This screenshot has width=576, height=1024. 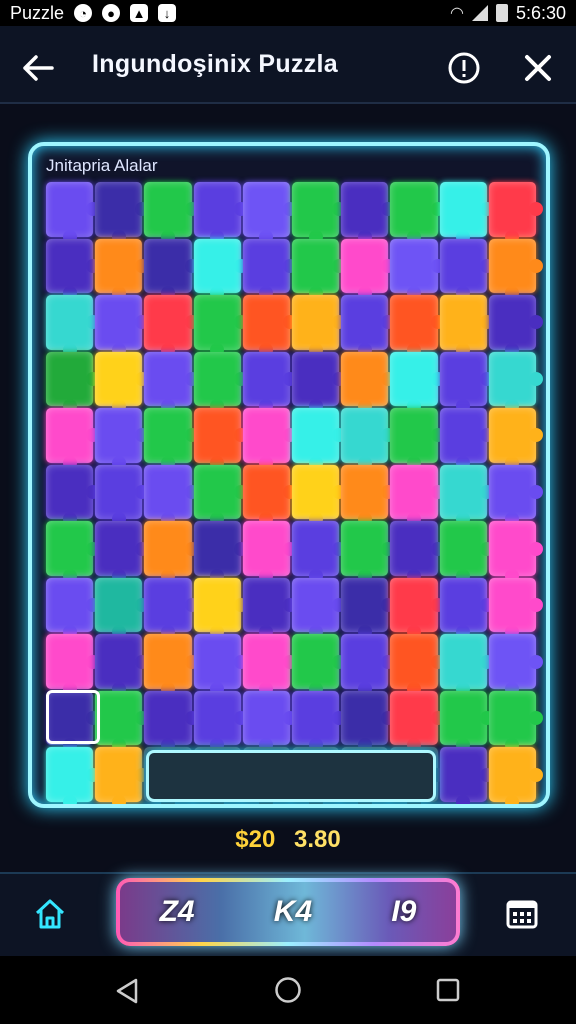 I want to click on back-arrow-icon, so click(x=38, y=68).